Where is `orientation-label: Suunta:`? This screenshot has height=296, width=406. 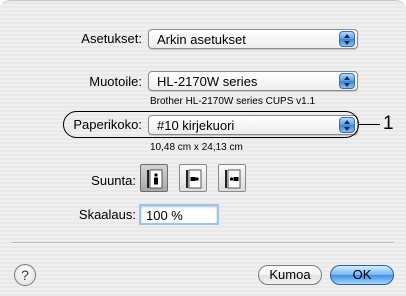
orientation-label: Suunta: is located at coordinates (113, 180).